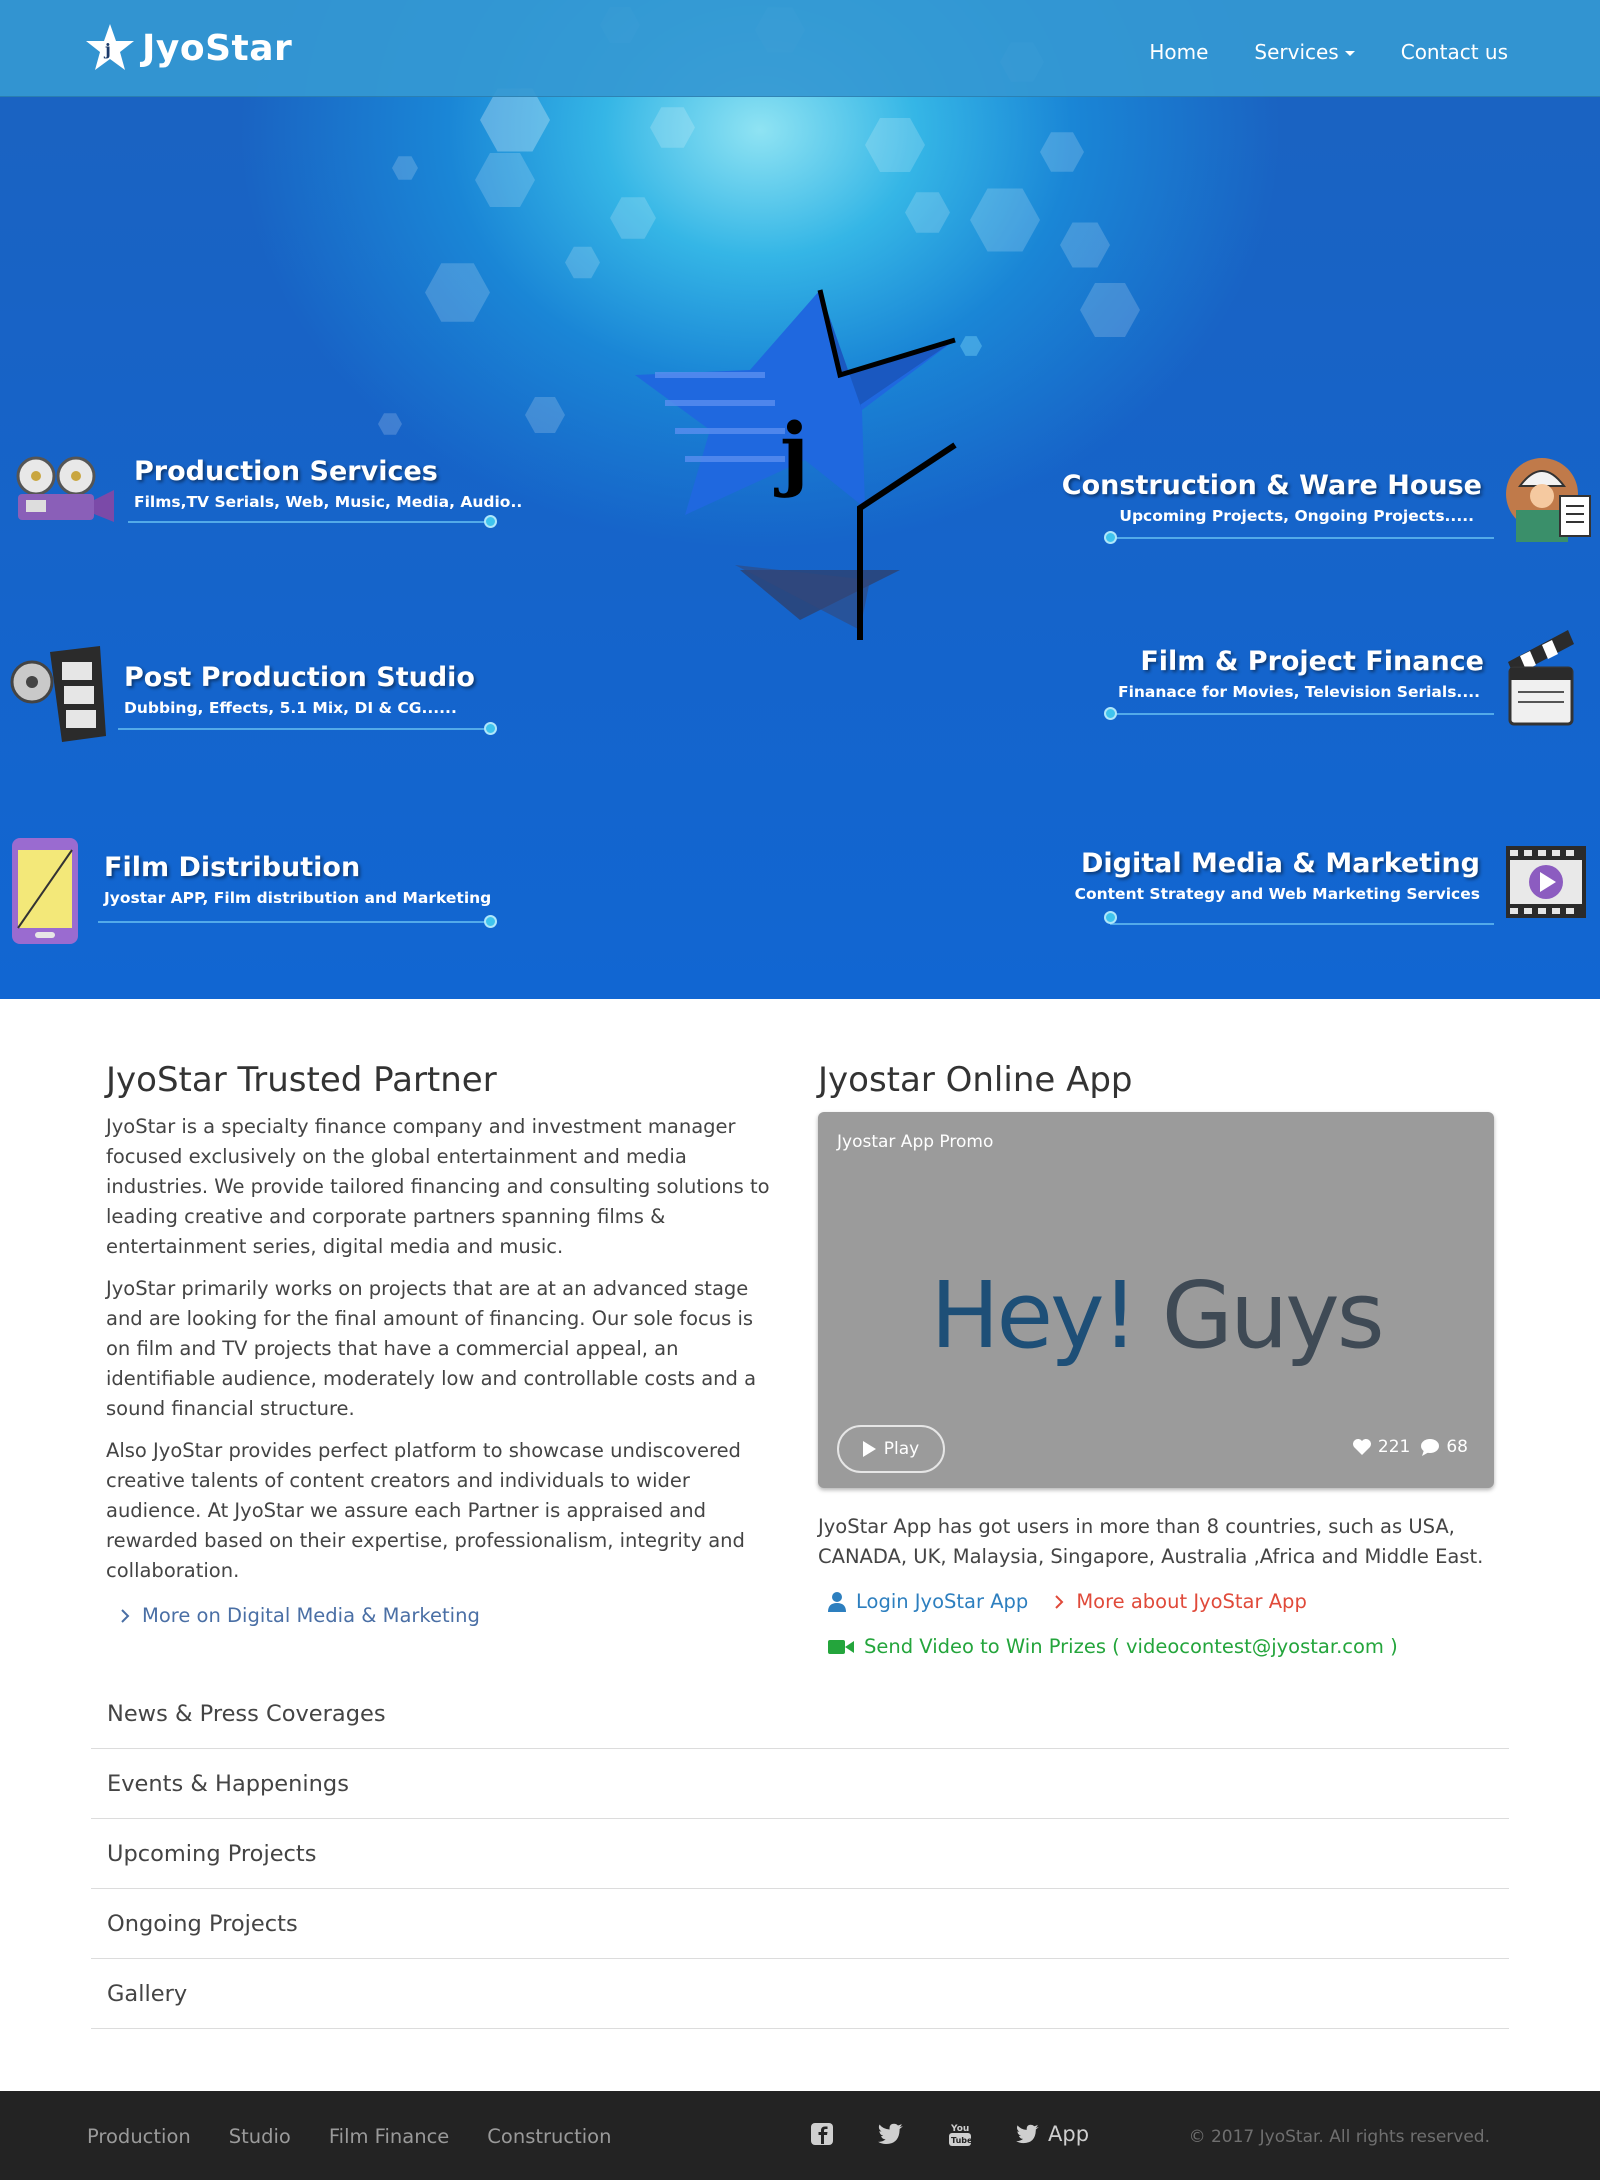 The image size is (1600, 2180). I want to click on more-about-app-link: More about JyoStar App, so click(1180, 1601).